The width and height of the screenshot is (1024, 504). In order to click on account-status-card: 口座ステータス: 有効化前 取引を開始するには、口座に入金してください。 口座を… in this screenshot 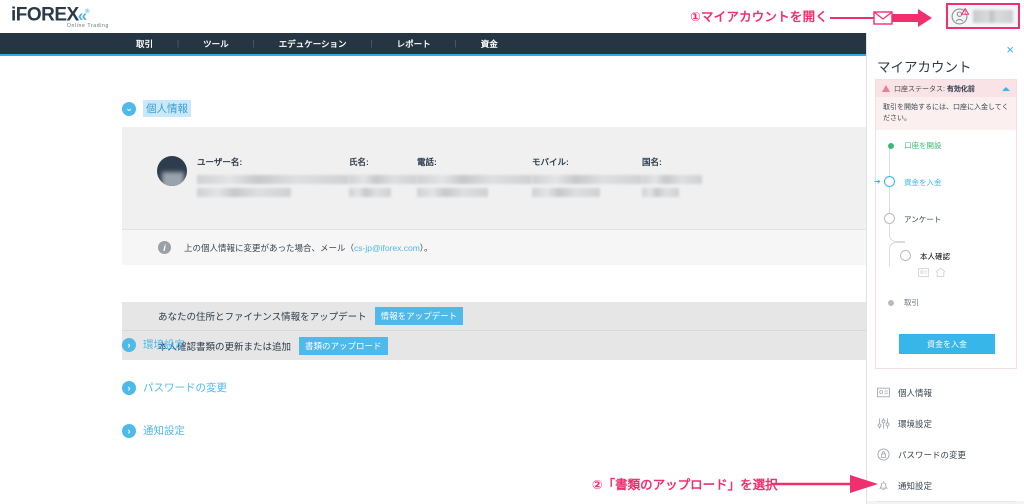, I will do `click(946, 224)`.